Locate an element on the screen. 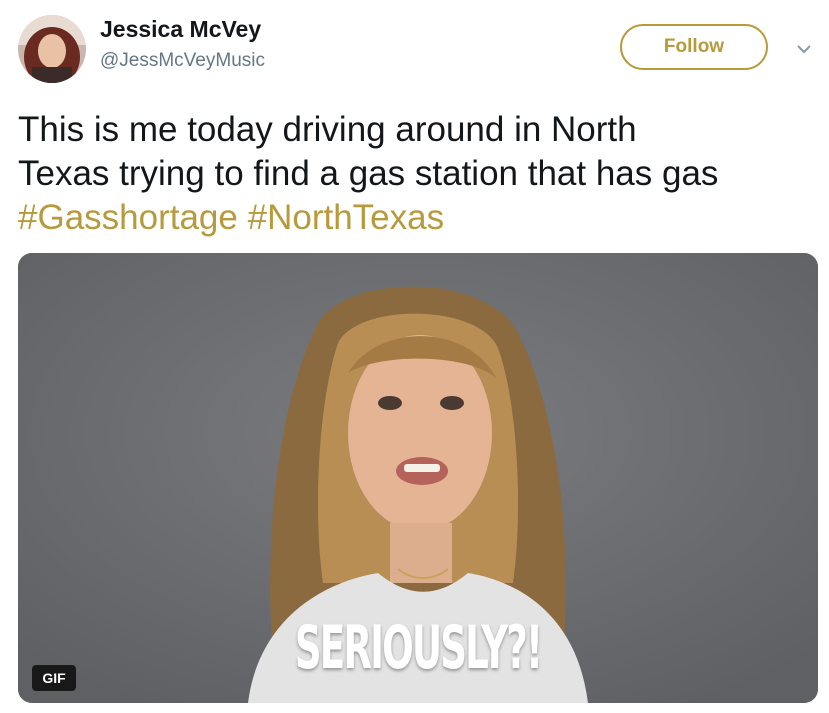  user-handle: @JessMcVeyMusic is located at coordinates (182, 61).